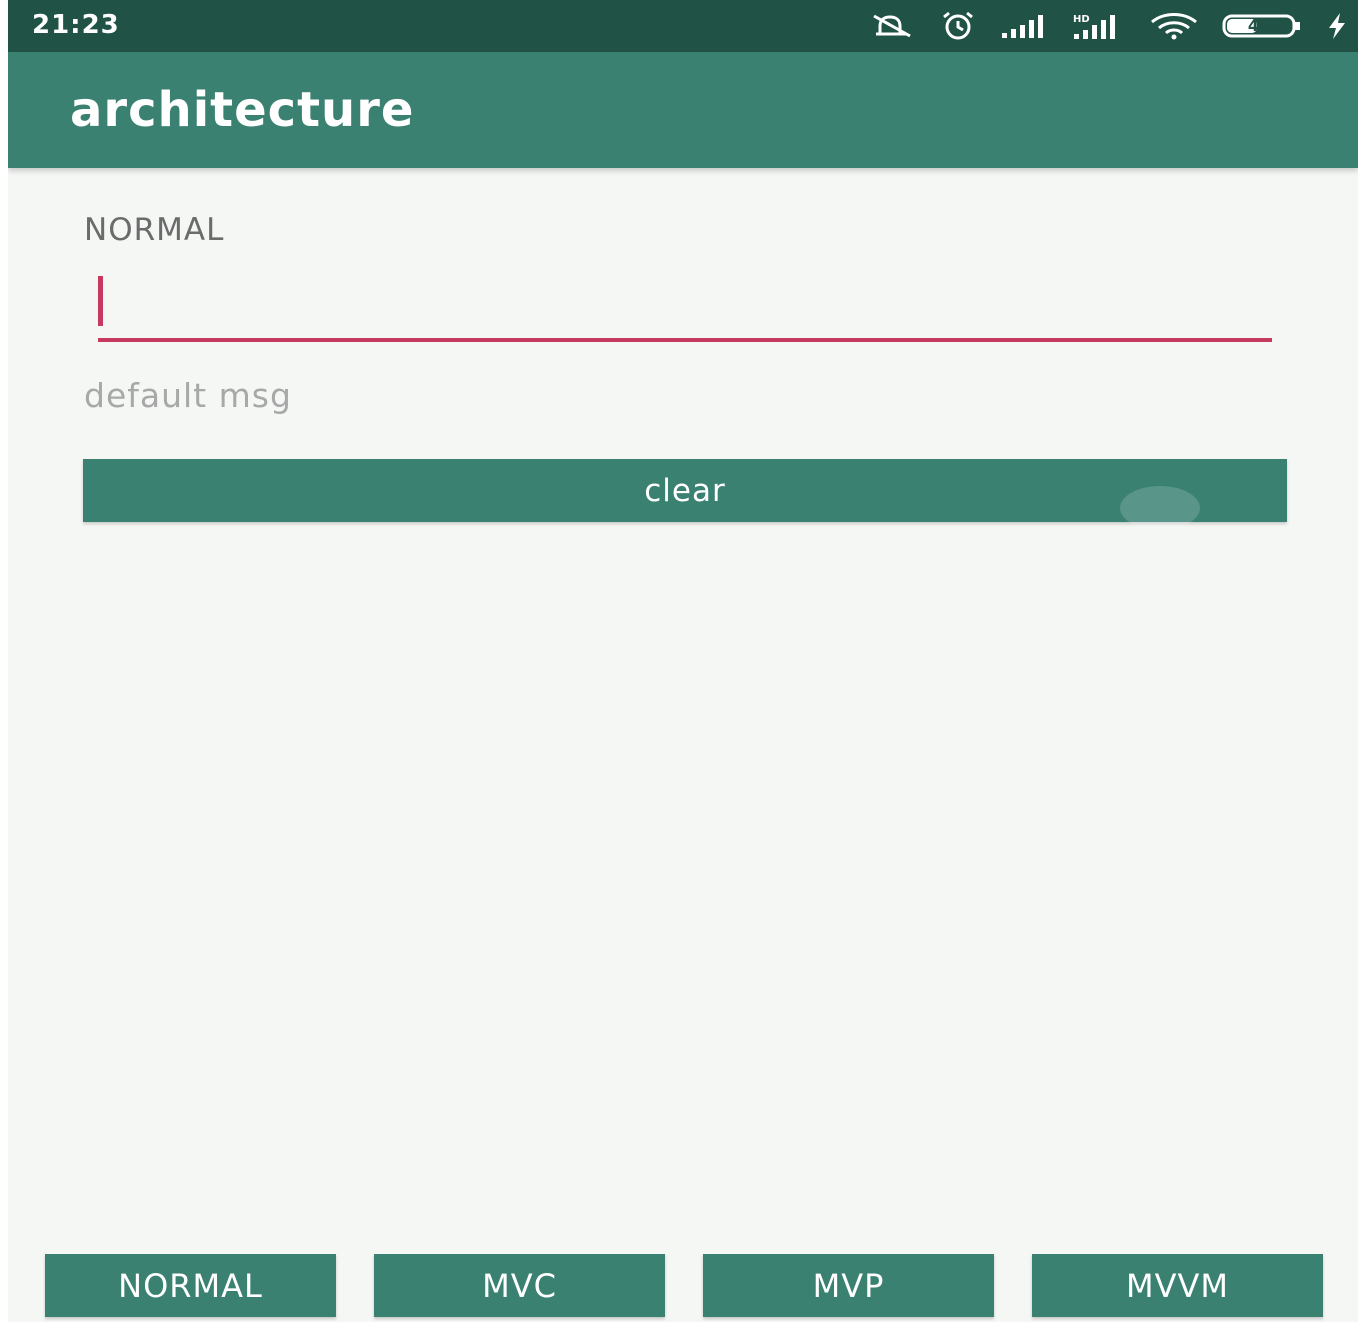 This screenshot has width=1358, height=1322. I want to click on charging-icon, so click(1337, 26).